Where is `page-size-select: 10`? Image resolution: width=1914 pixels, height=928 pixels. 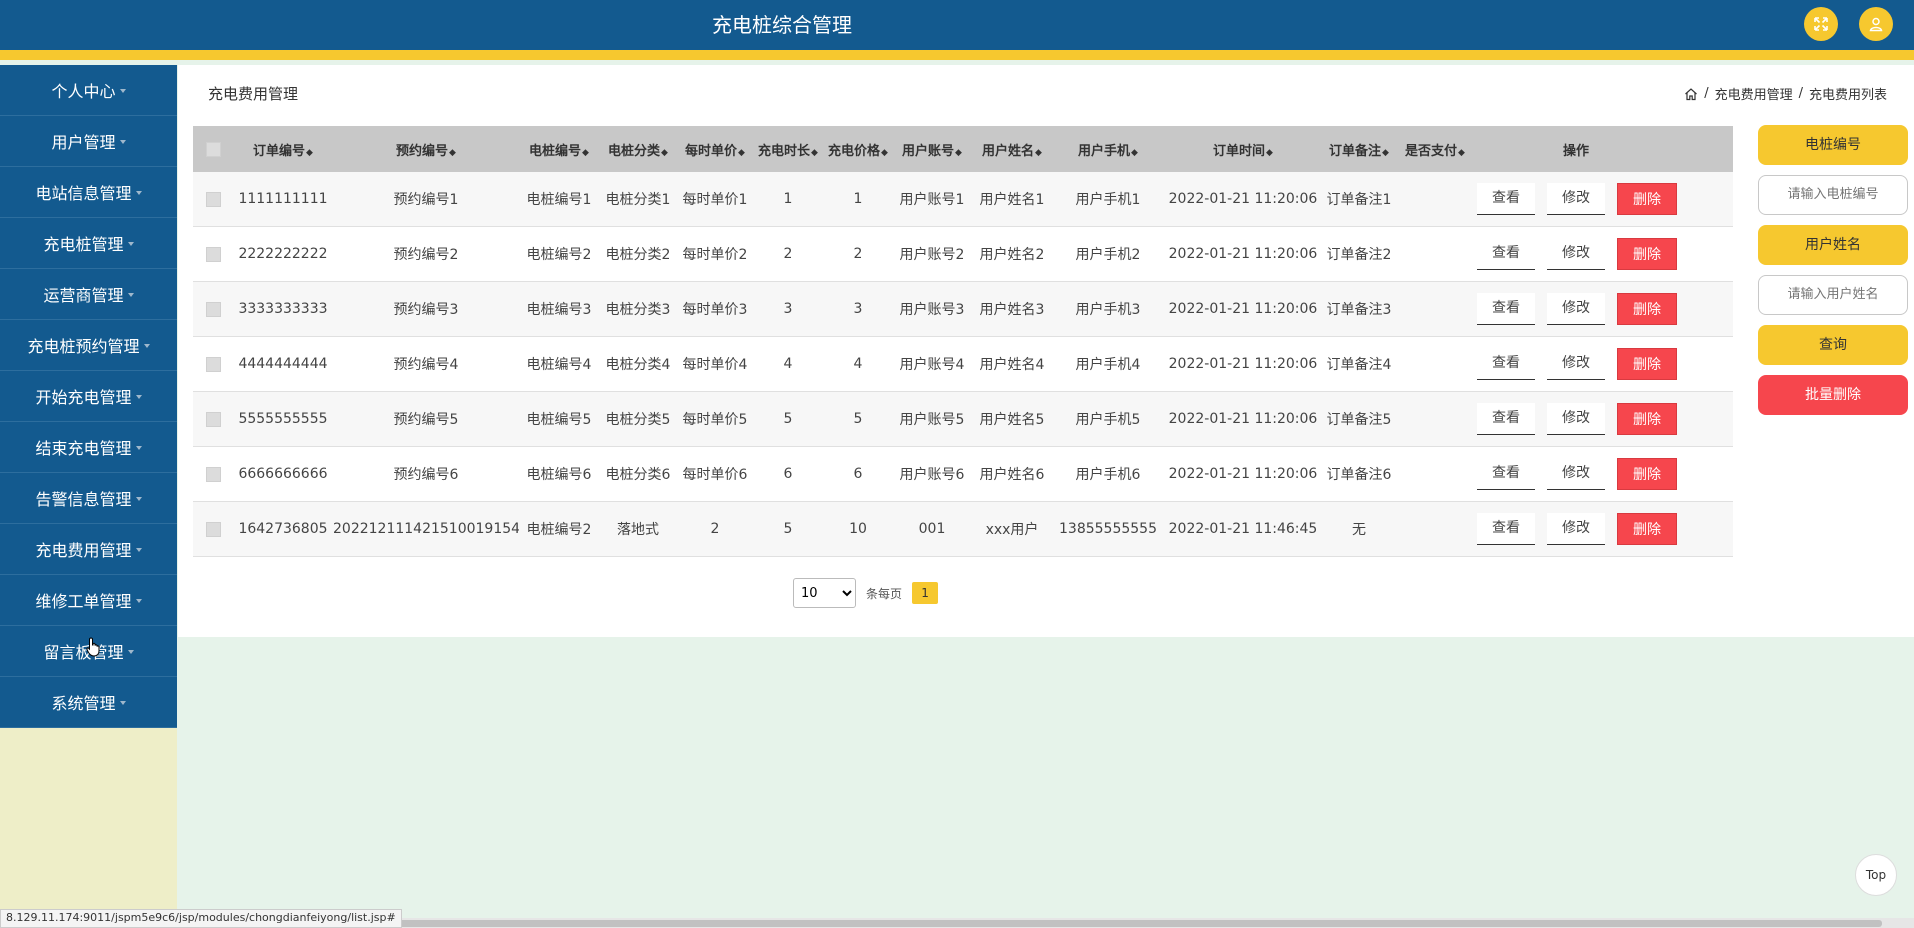 page-size-select: 10 is located at coordinates (824, 593).